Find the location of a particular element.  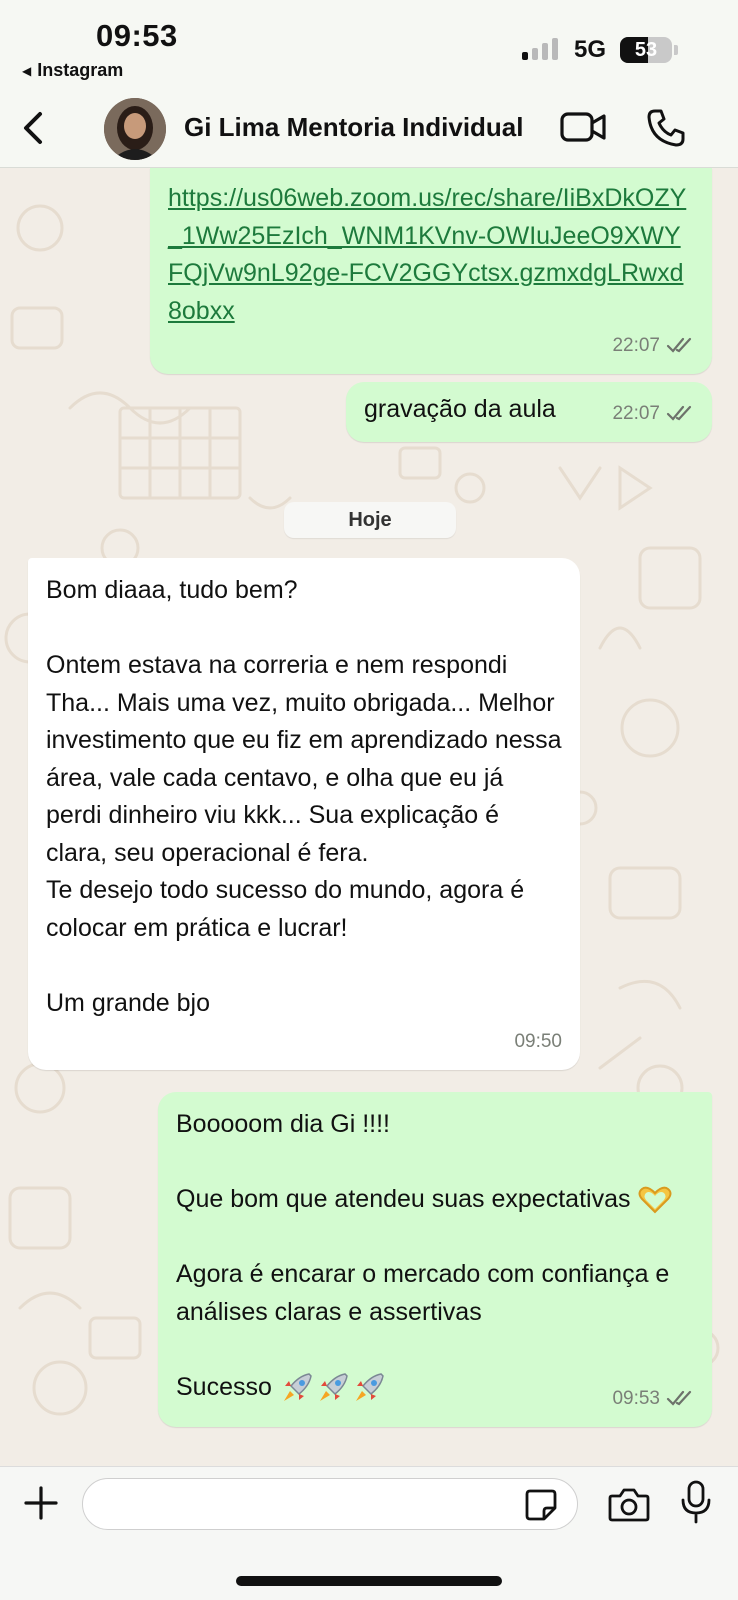

phone-icon is located at coordinates (666, 128).